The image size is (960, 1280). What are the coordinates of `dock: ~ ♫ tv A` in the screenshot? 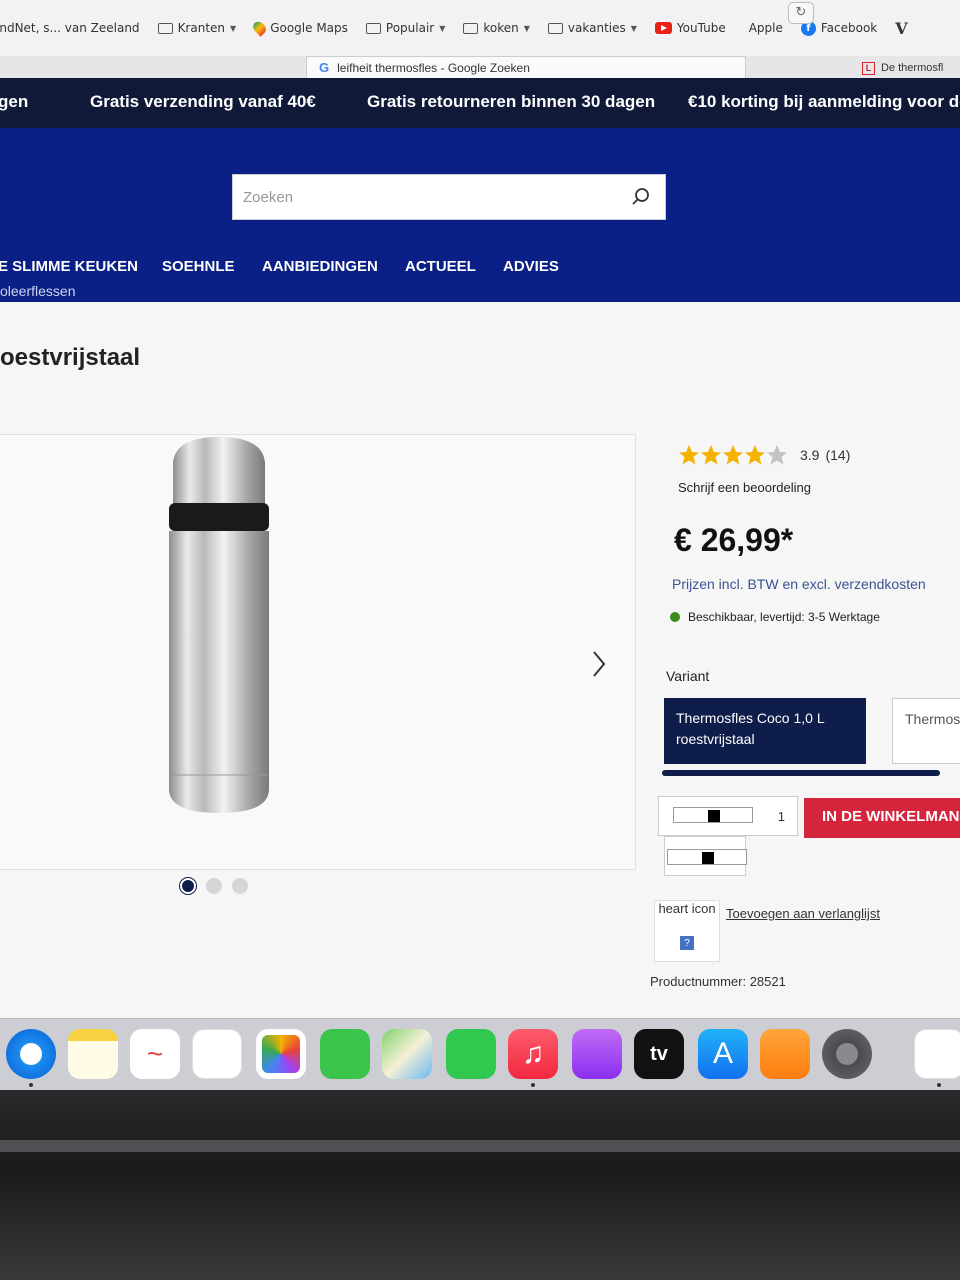 It's located at (480, 1054).